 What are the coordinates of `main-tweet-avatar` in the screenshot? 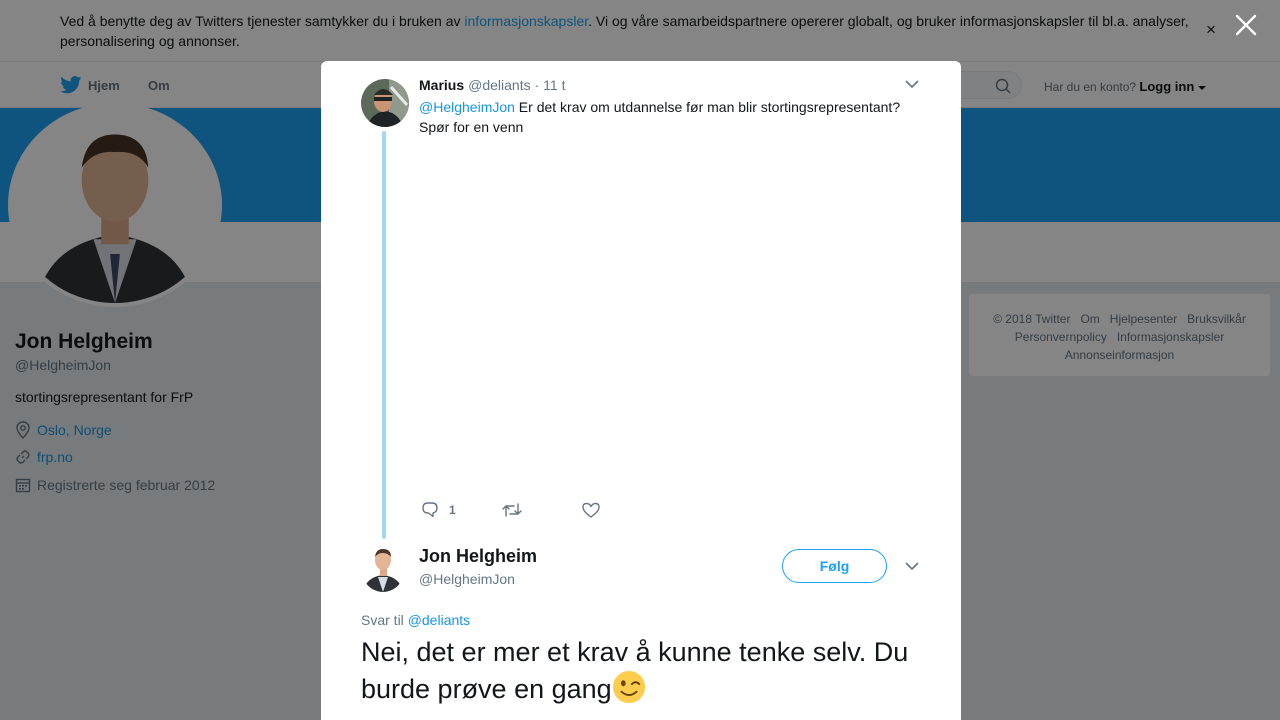 It's located at (383, 568).